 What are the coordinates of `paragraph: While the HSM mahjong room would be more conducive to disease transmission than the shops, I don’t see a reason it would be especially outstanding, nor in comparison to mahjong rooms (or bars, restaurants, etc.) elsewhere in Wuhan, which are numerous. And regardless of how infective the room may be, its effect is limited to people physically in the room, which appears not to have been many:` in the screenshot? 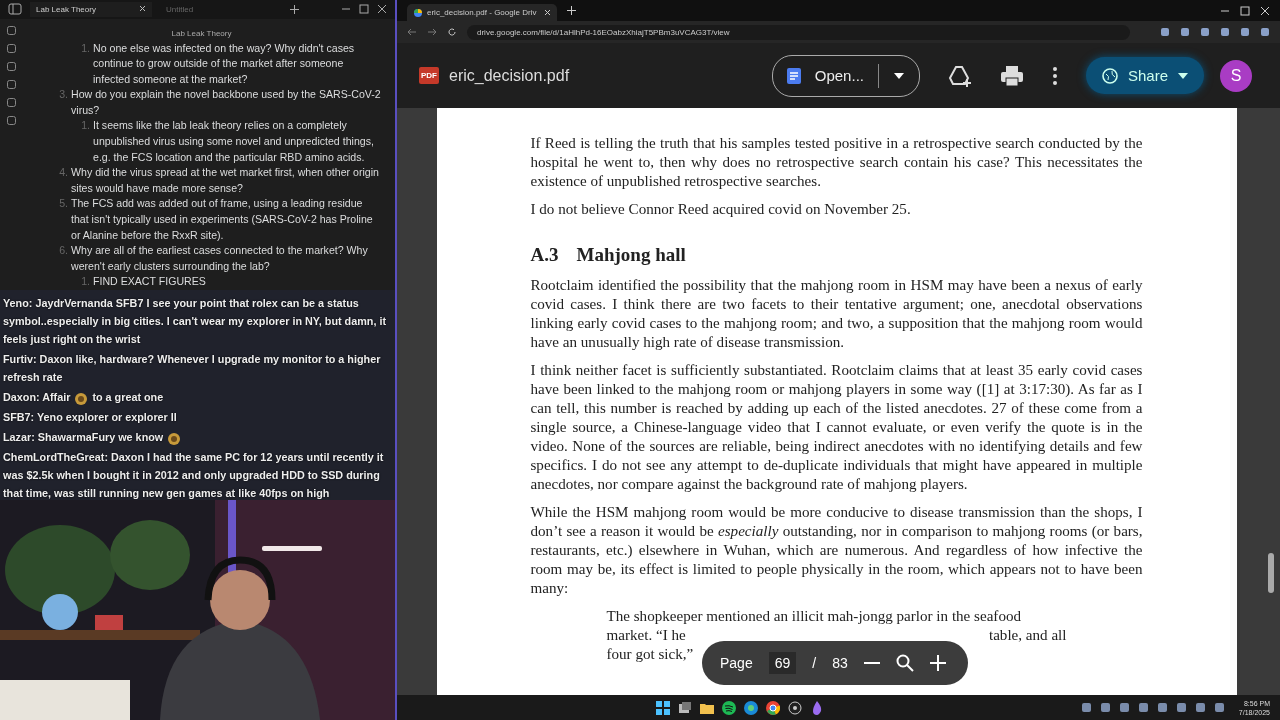 It's located at (836, 550).